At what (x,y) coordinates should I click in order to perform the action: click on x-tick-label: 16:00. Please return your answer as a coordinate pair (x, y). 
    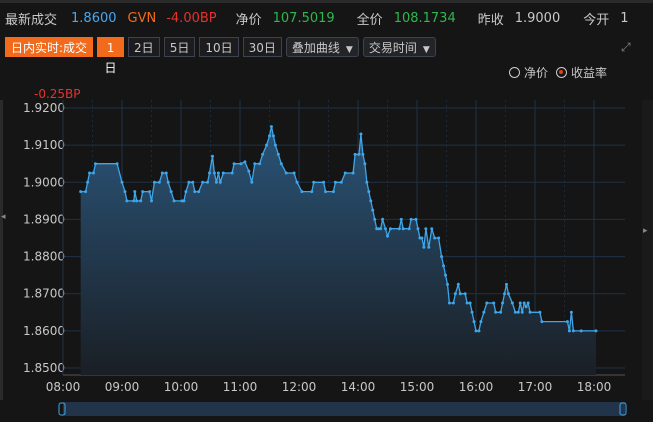
    Looking at the image, I should click on (476, 387).